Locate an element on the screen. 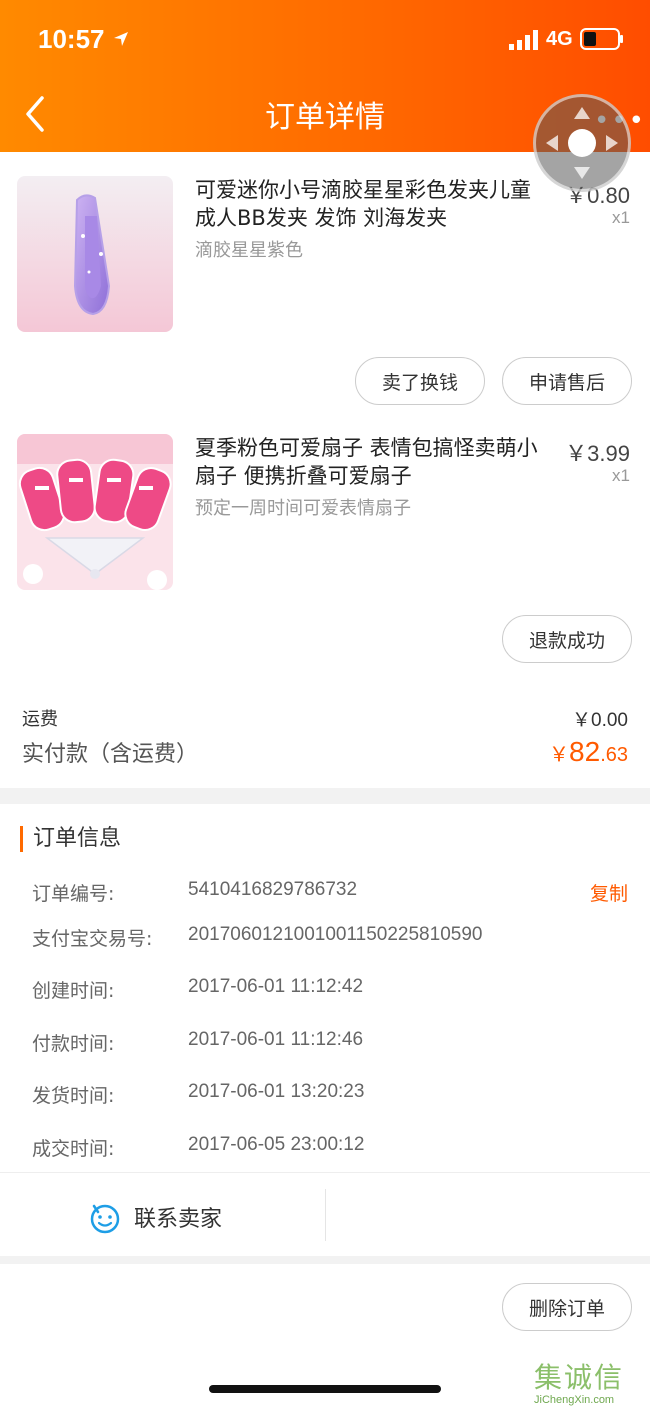  contact-seller-button: 联系卖家 is located at coordinates (155, 1217).